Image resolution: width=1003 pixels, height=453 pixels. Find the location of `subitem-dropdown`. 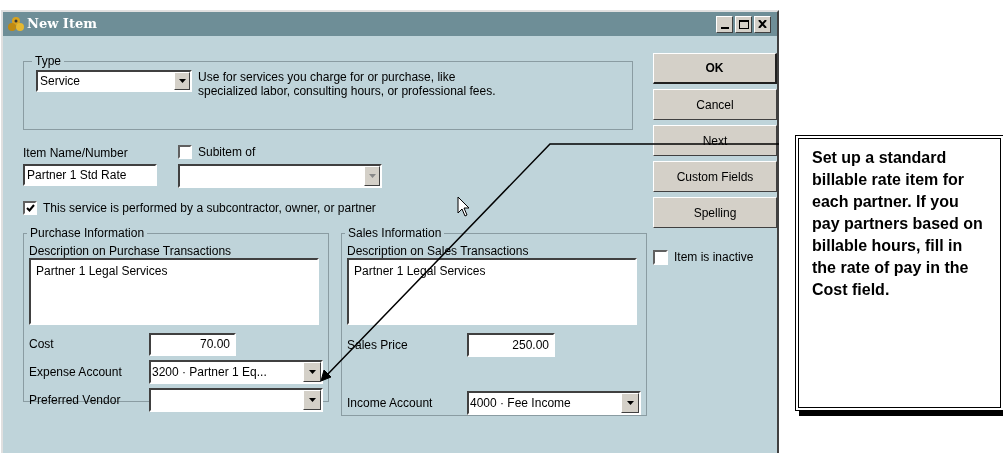

subitem-dropdown is located at coordinates (280, 176).